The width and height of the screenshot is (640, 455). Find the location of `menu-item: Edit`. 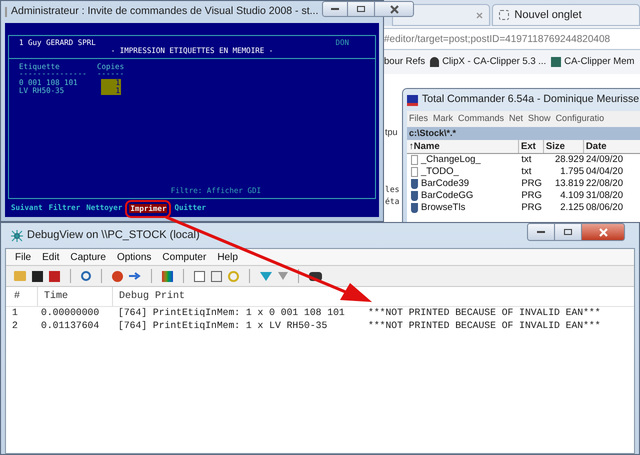

menu-item: Edit is located at coordinates (51, 257).